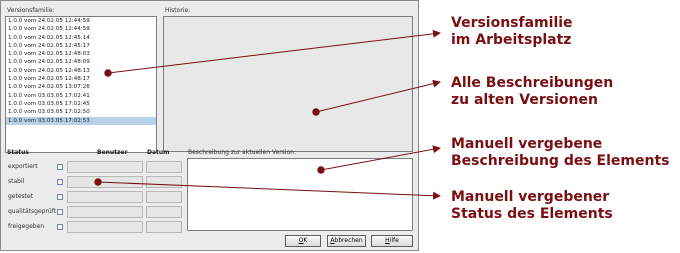 This screenshot has height=253, width=680. I want to click on annotation-versionsfamilie: Versionsfamilie im Arbeitsplatz, so click(512, 31).